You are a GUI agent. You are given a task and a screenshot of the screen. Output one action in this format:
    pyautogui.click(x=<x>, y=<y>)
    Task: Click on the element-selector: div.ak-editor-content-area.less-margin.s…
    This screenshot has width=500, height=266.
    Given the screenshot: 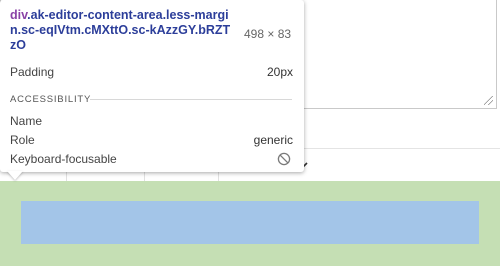 What is the action you would take?
    pyautogui.click(x=121, y=30)
    